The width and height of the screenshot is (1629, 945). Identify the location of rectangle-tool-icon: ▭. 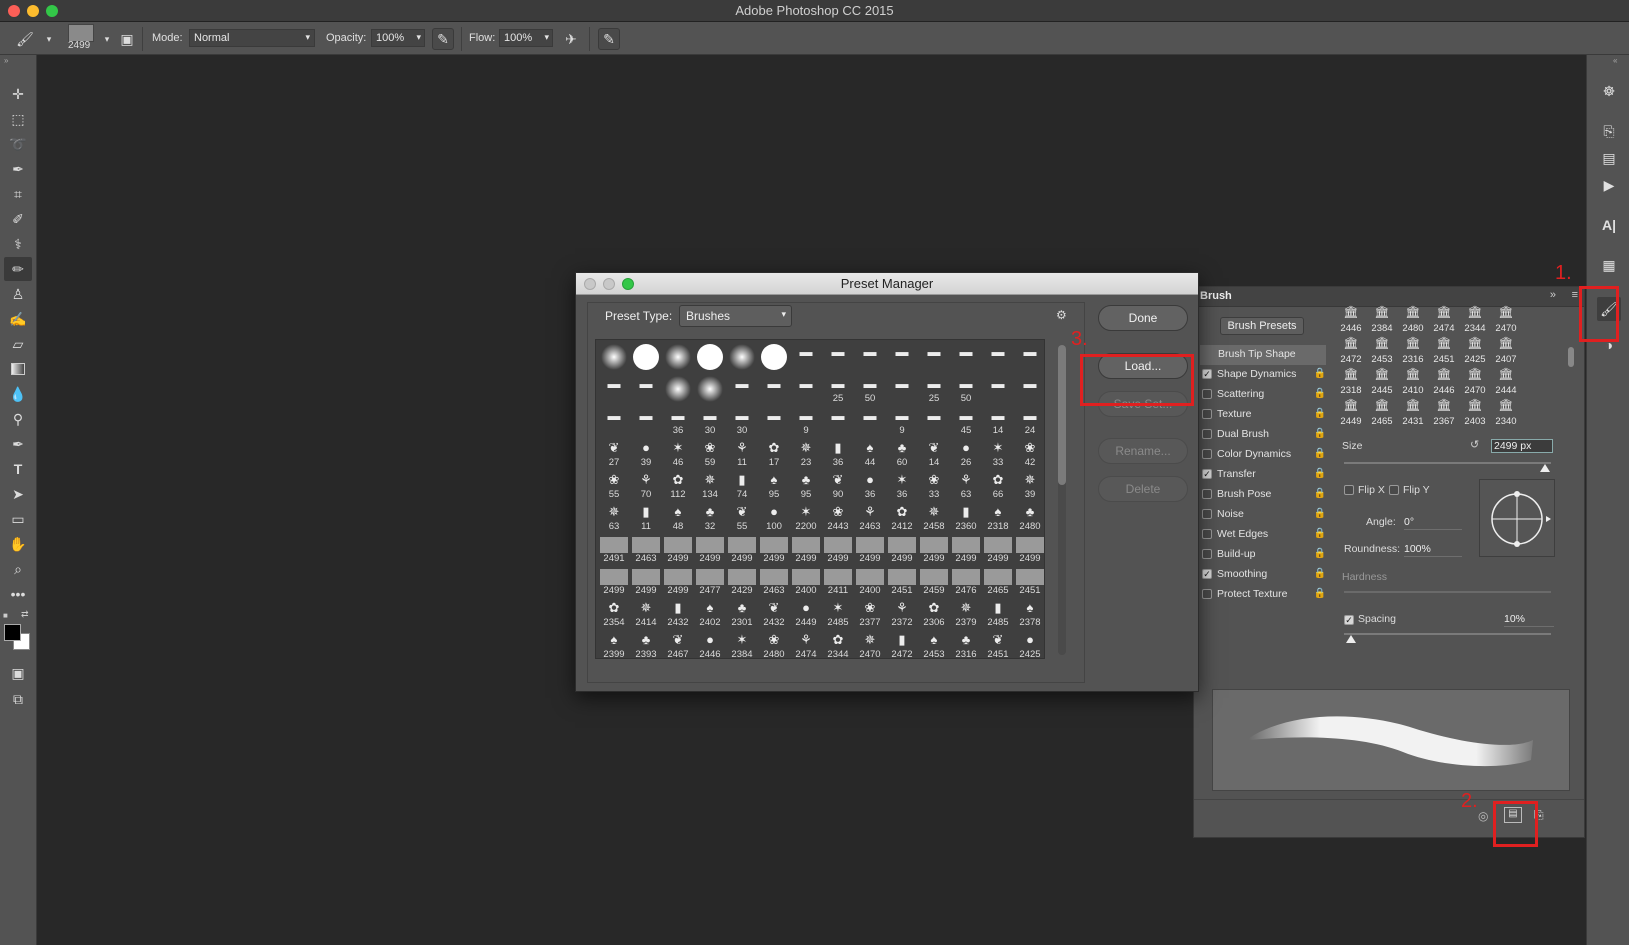
(18, 519).